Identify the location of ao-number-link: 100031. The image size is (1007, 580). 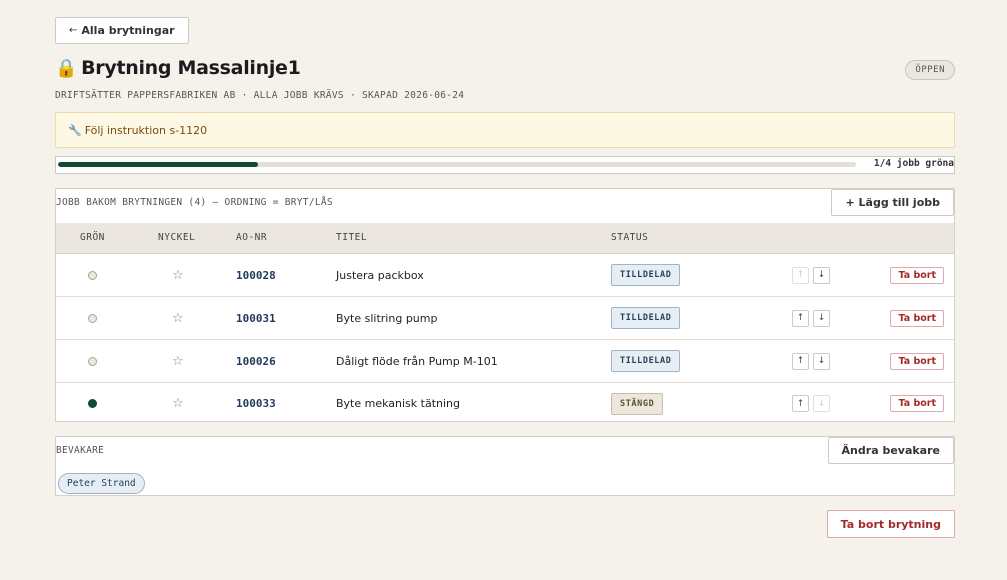
(256, 318).